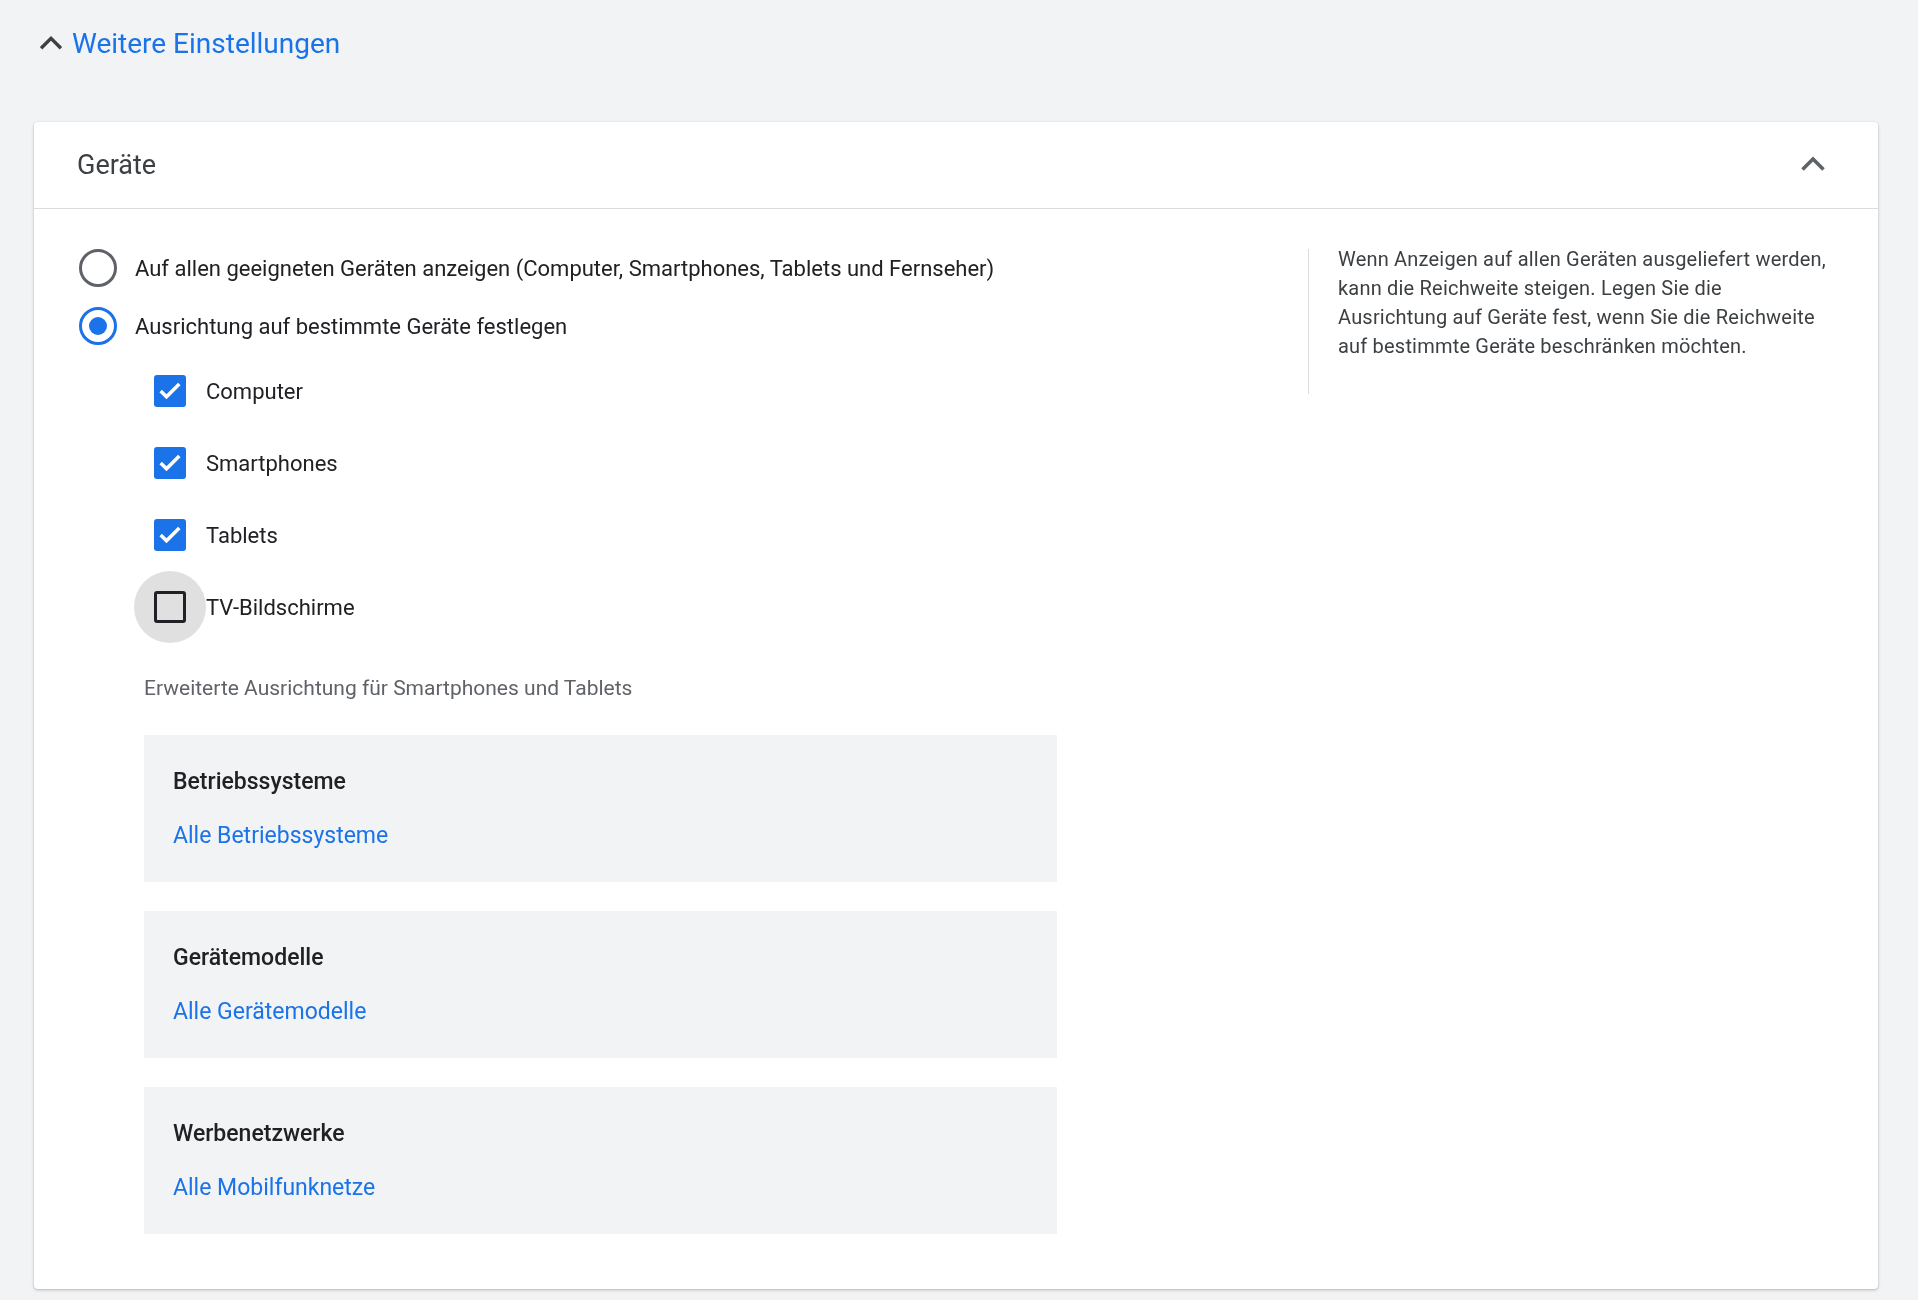 Image resolution: width=1918 pixels, height=1300 pixels. I want to click on radio-label: Auf allen geeigneten Geräten anzeigen (Computer, Smartphones, Tablets und Fernseher), so click(565, 268).